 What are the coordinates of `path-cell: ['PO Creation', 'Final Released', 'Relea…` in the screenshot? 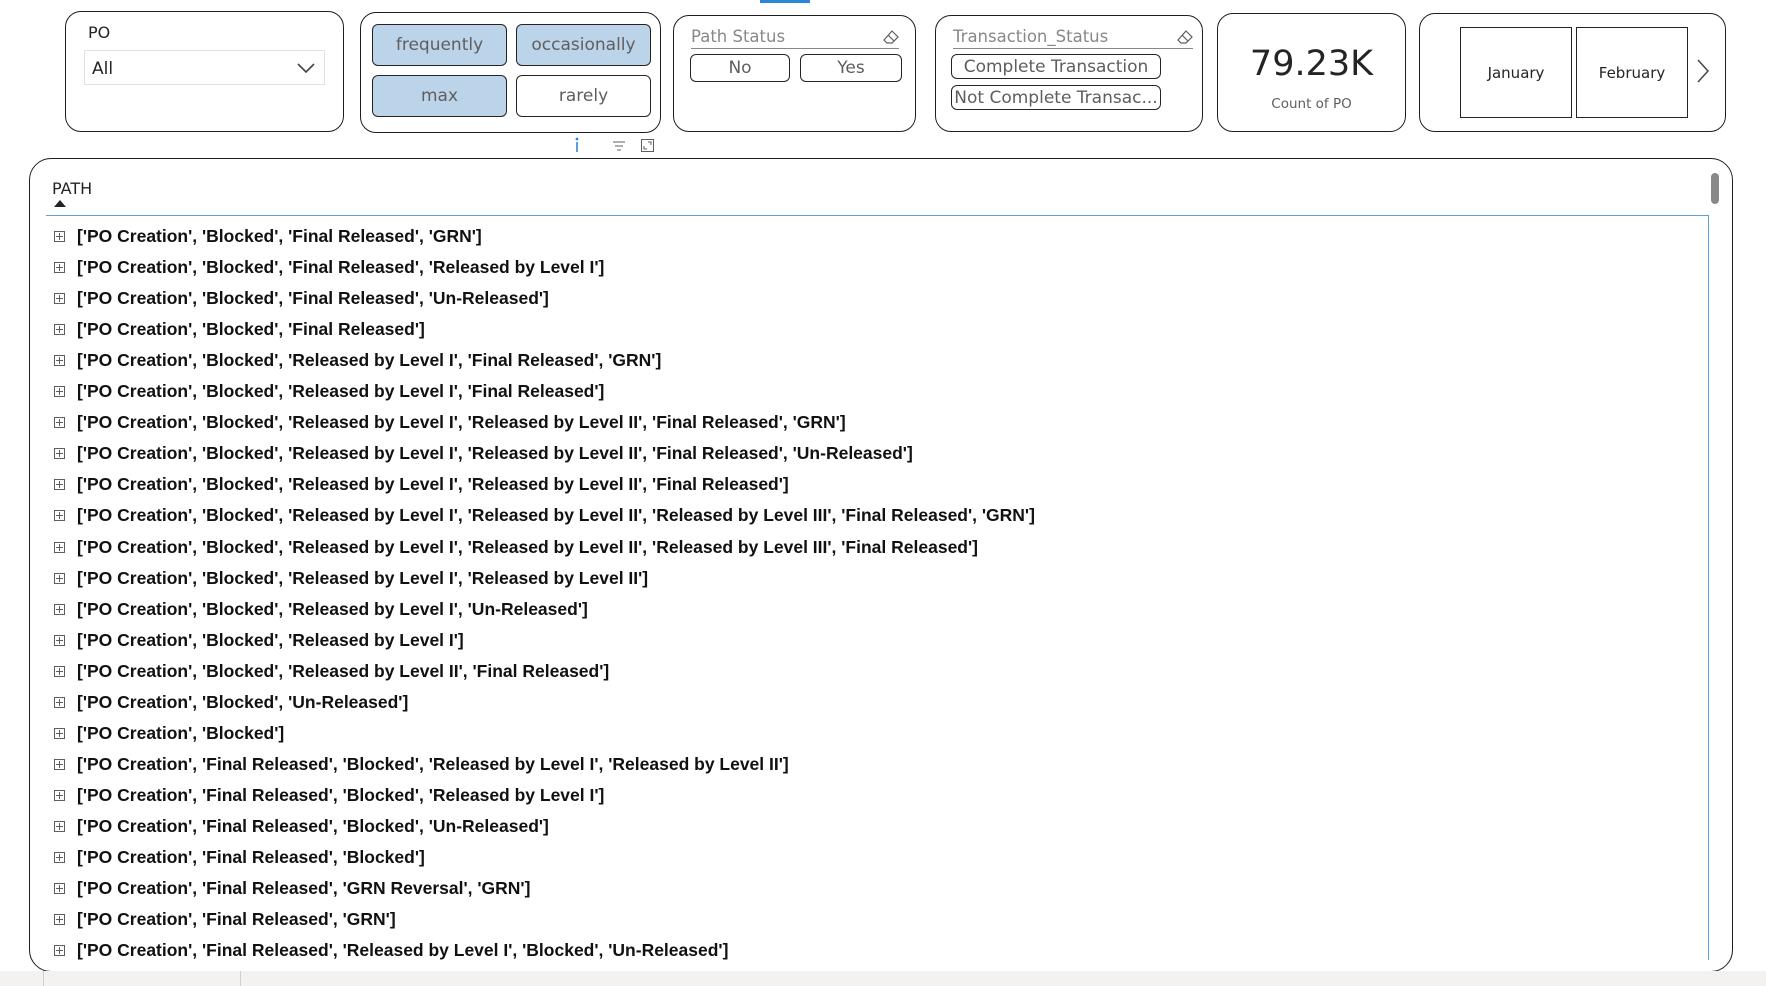 It's located at (403, 949).